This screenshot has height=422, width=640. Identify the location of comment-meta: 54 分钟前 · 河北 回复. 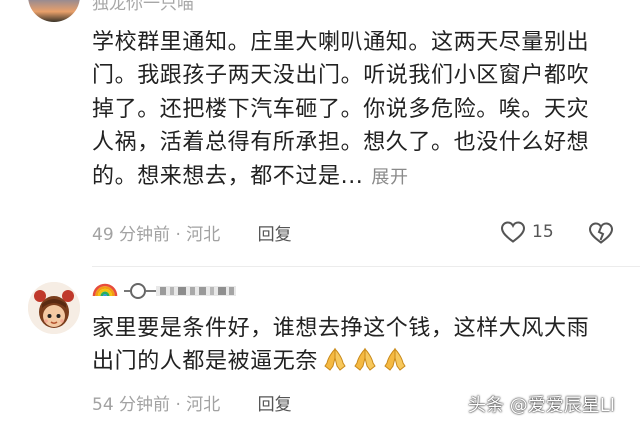
(192, 405).